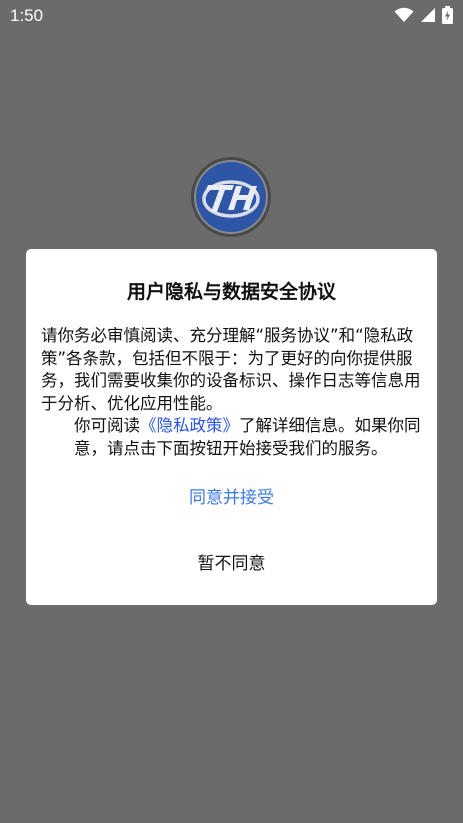 This screenshot has width=463, height=823. Describe the element at coordinates (404, 14) in the screenshot. I see `wifi-icon` at that location.